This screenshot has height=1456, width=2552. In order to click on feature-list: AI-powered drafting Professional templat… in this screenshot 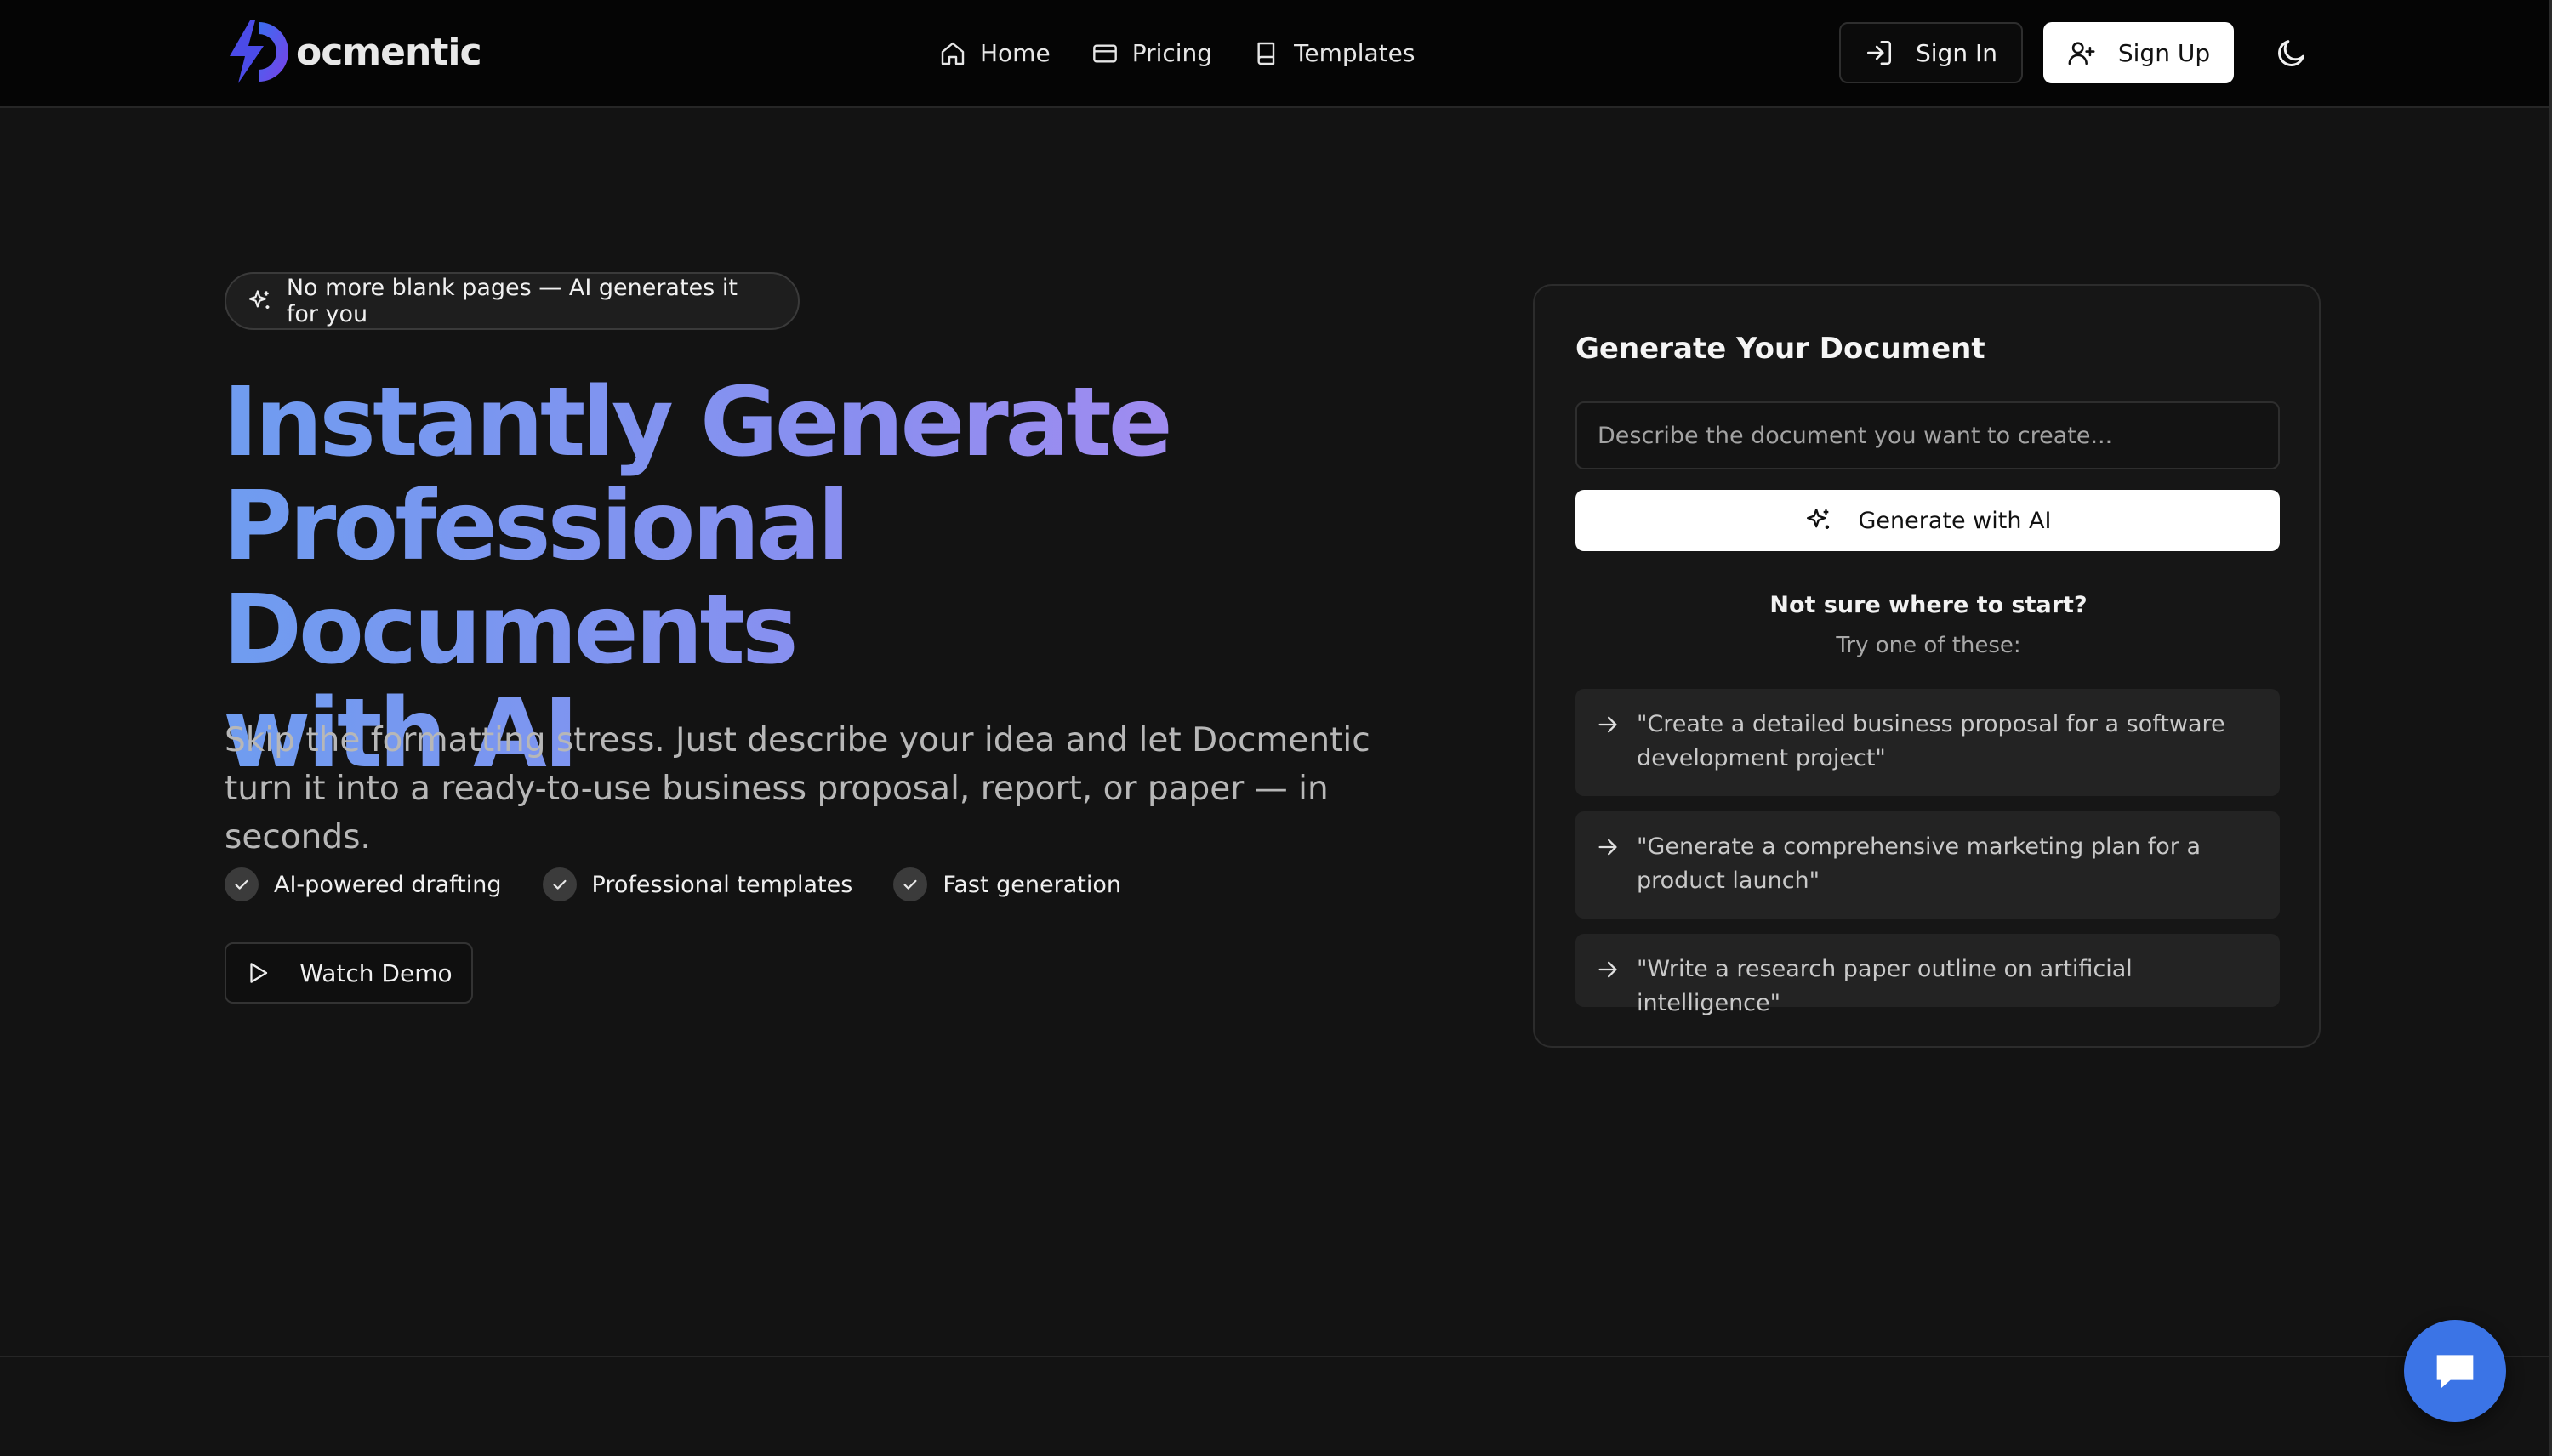, I will do `click(673, 884)`.